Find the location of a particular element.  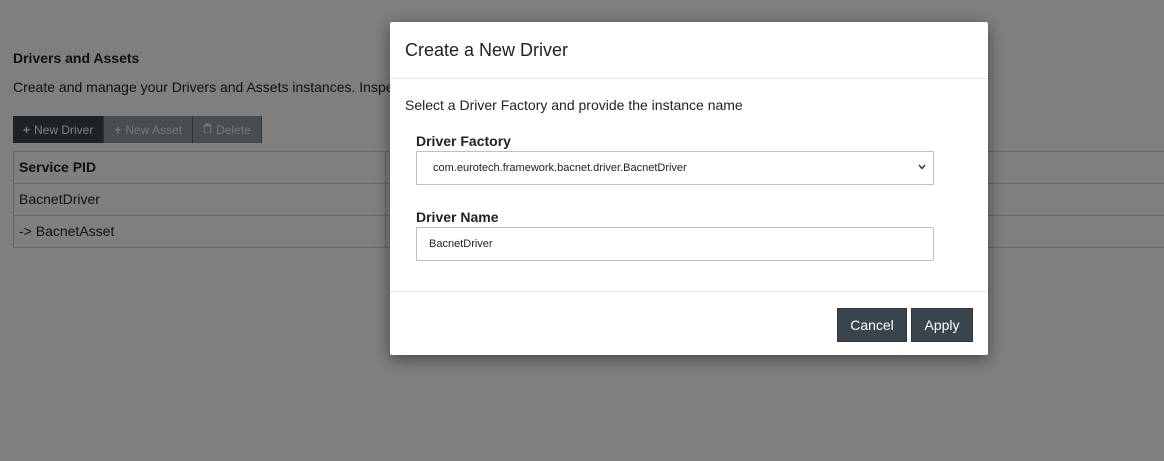

cancel-button: Cancel is located at coordinates (872, 325).